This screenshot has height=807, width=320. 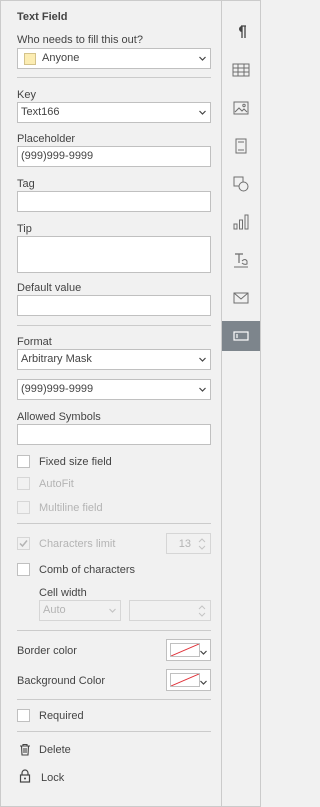 I want to click on characters-limit-checkbox, so click(x=23, y=543).